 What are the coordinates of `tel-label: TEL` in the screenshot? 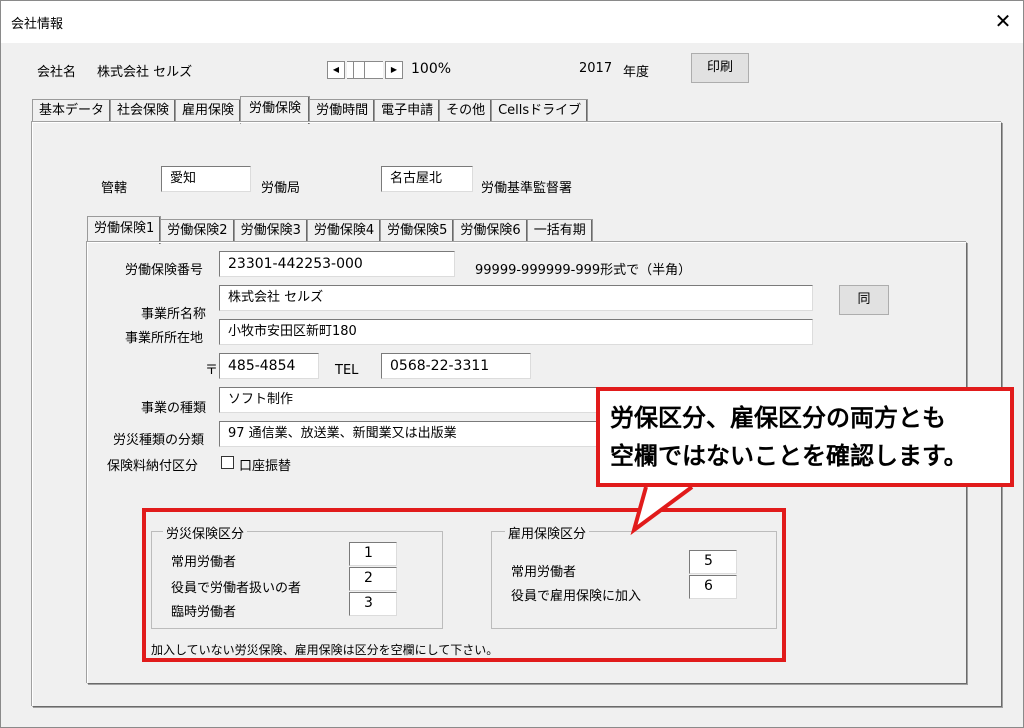 It's located at (347, 370).